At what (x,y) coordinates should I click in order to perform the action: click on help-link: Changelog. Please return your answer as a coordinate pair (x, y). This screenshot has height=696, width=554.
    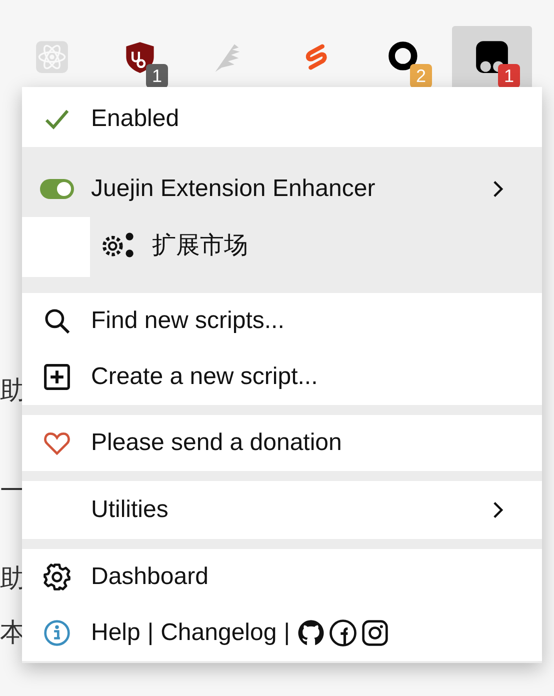
    Looking at the image, I should click on (218, 633).